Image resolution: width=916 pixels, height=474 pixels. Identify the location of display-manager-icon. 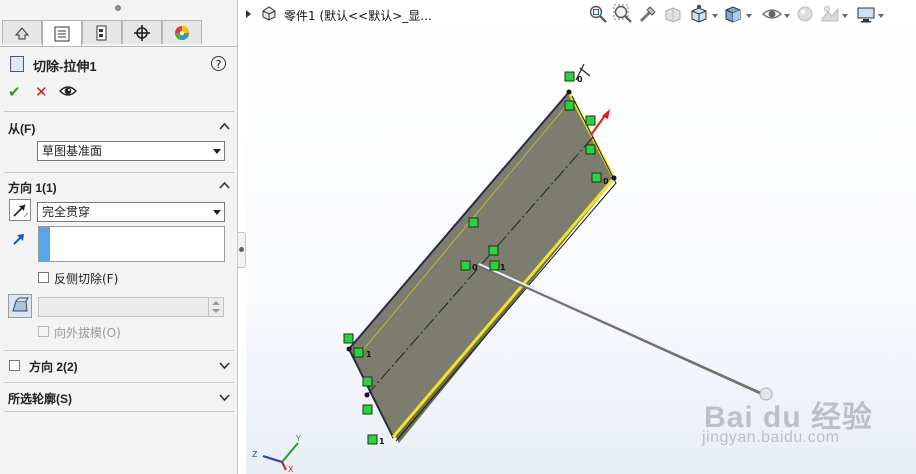
(182, 32).